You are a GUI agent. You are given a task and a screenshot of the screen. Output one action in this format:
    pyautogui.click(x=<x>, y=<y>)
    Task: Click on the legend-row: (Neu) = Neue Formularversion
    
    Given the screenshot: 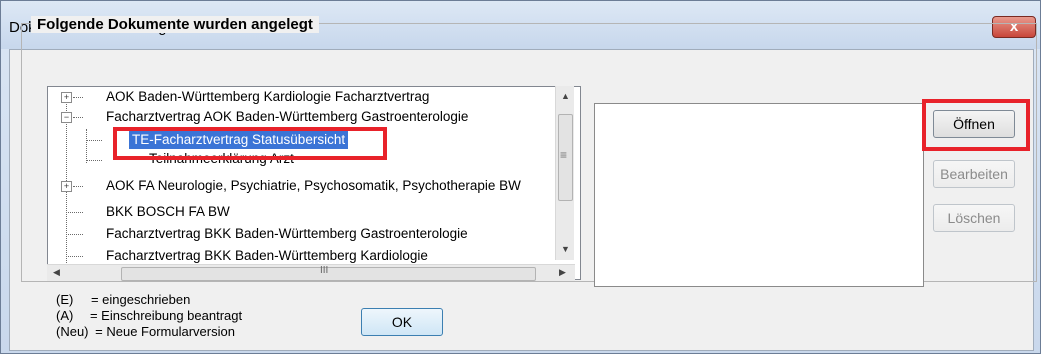 What is the action you would take?
    pyautogui.click(x=145, y=332)
    